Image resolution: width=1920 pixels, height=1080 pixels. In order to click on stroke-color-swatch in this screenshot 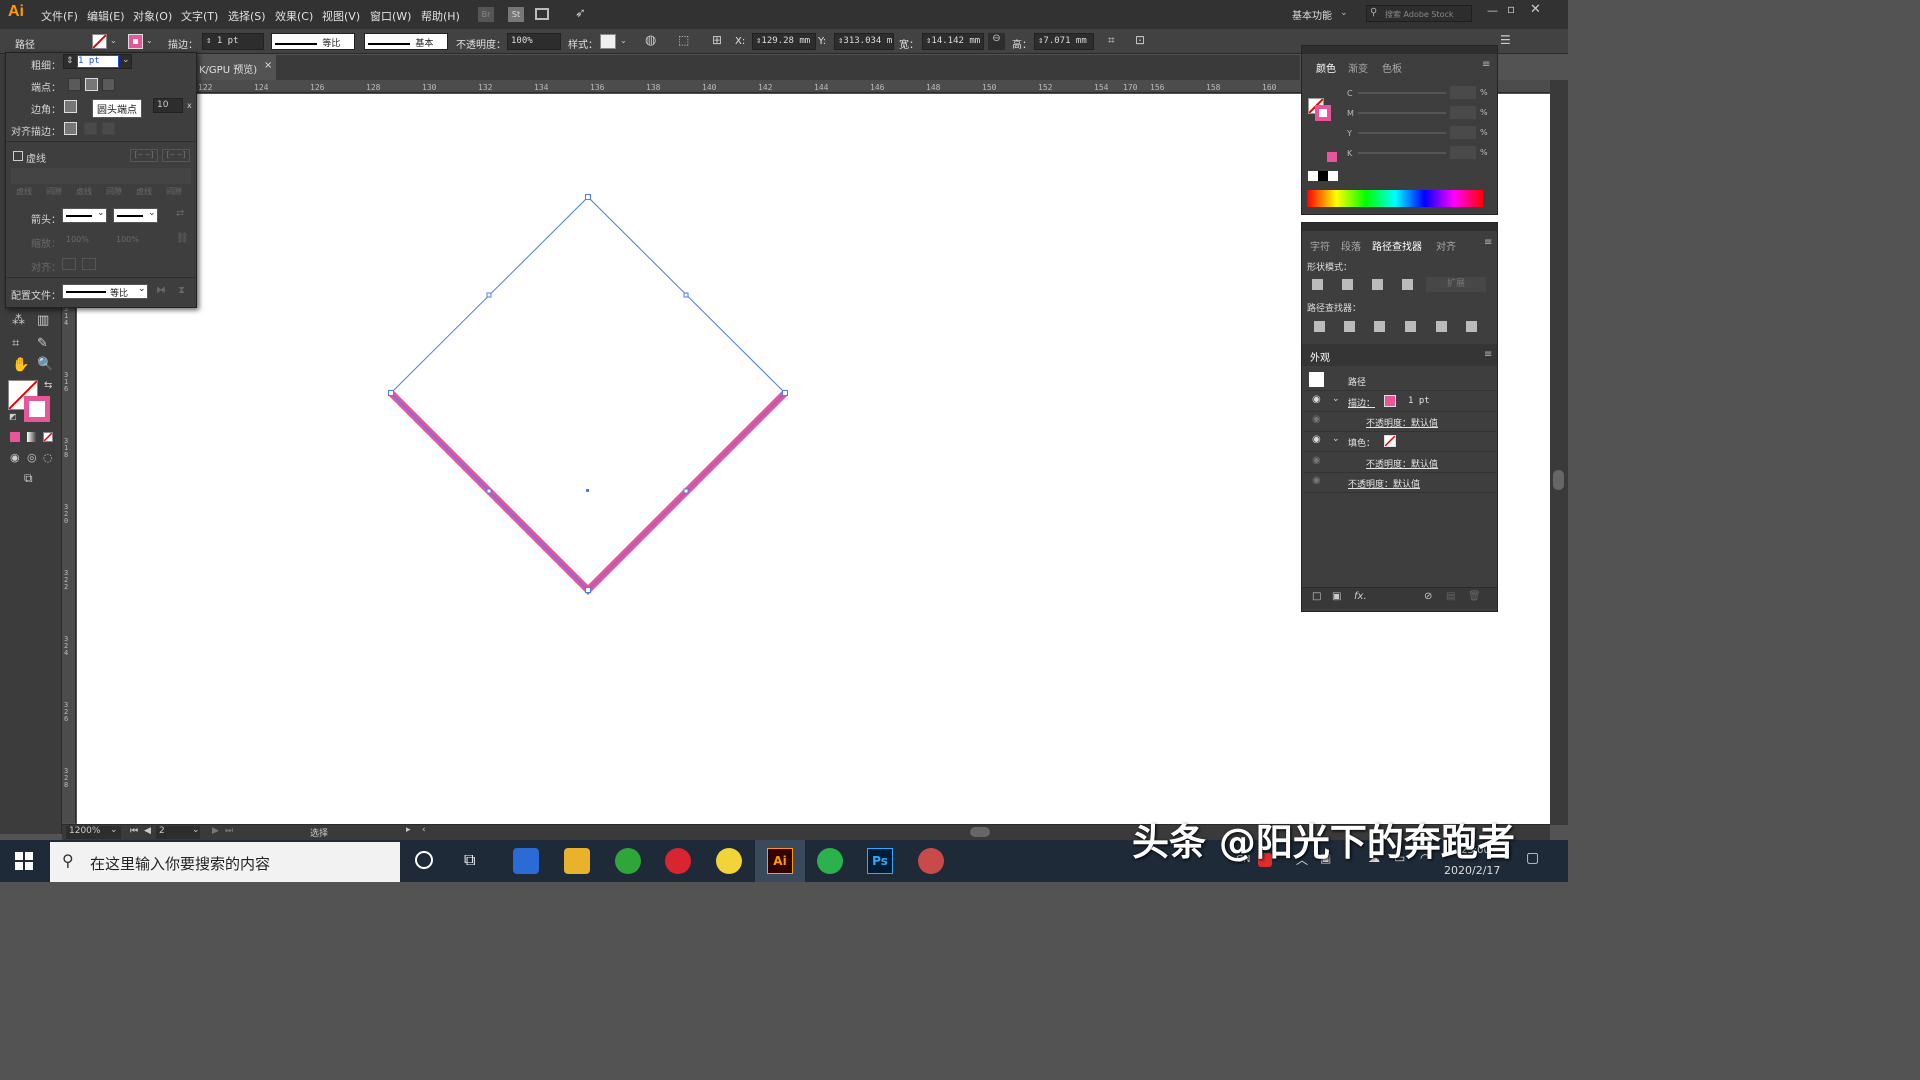, I will do `click(135, 41)`.